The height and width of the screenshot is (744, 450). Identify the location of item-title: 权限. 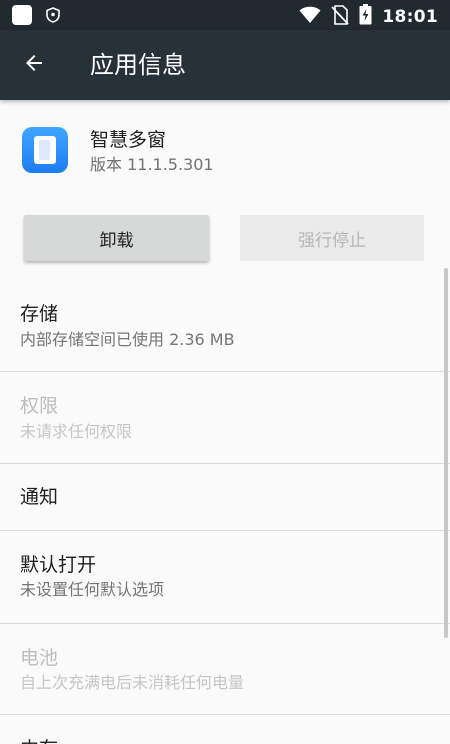
(39, 406).